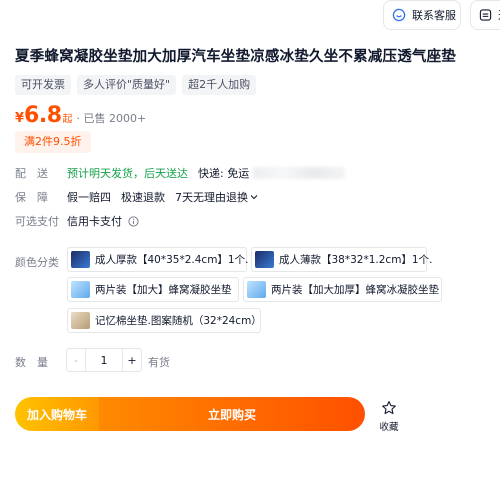 This screenshot has height=491, width=500. I want to click on delivery-label: 配 送, so click(31, 173).